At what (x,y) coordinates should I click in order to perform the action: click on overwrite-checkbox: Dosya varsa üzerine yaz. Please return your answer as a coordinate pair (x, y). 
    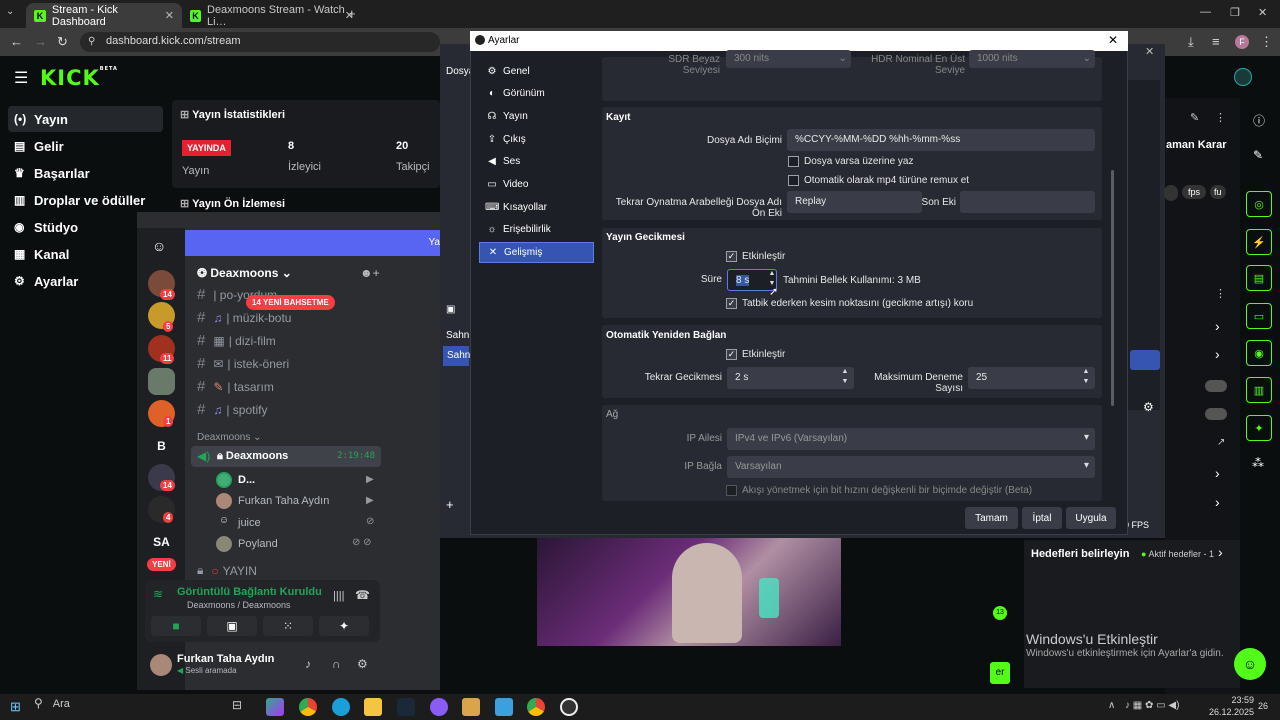
    Looking at the image, I should click on (851, 161).